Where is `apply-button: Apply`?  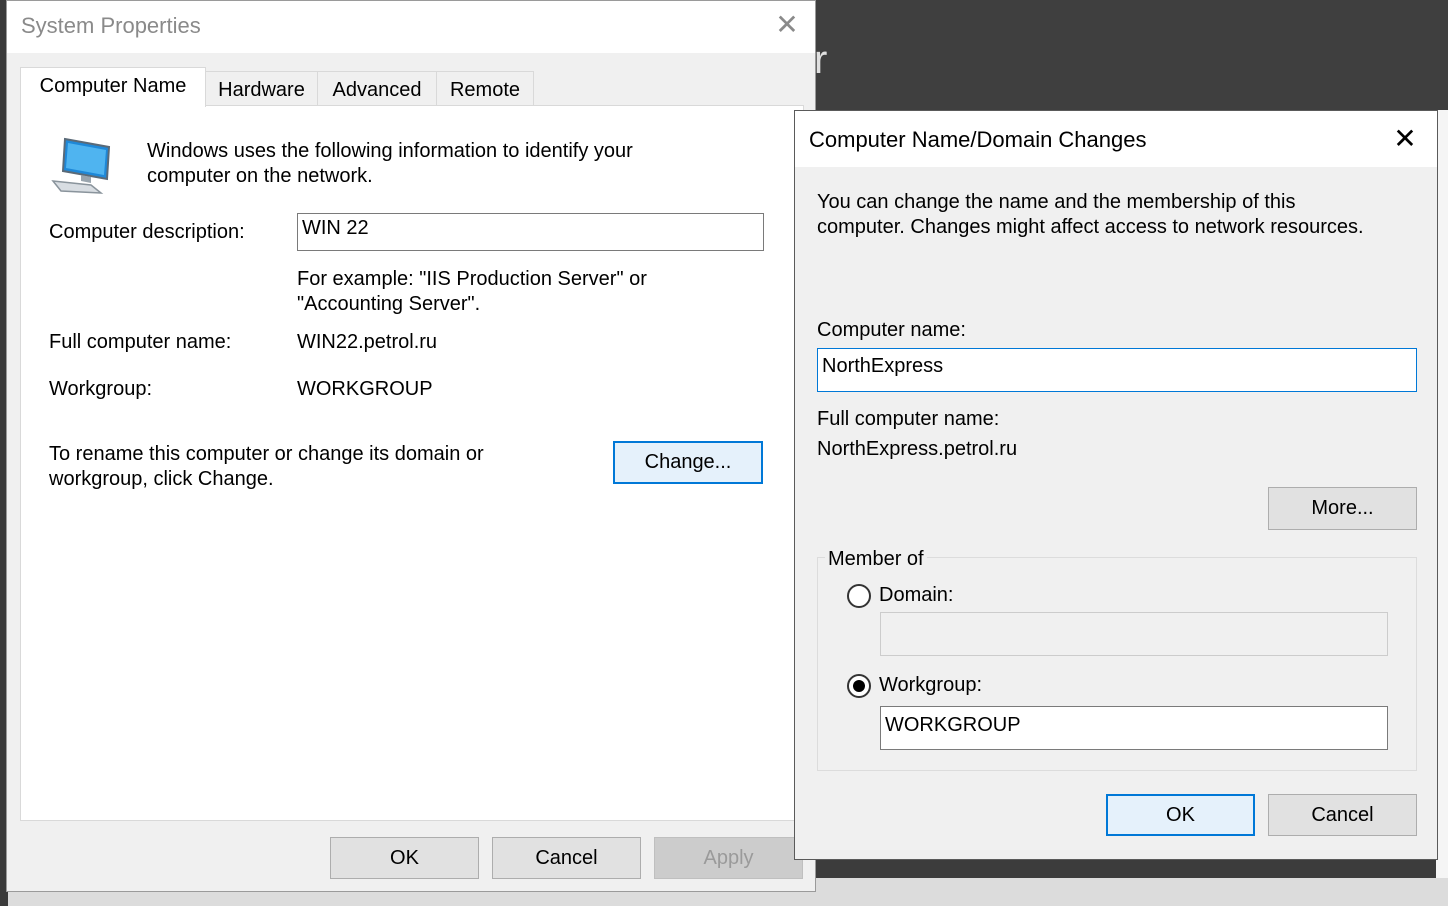 apply-button: Apply is located at coordinates (728, 858).